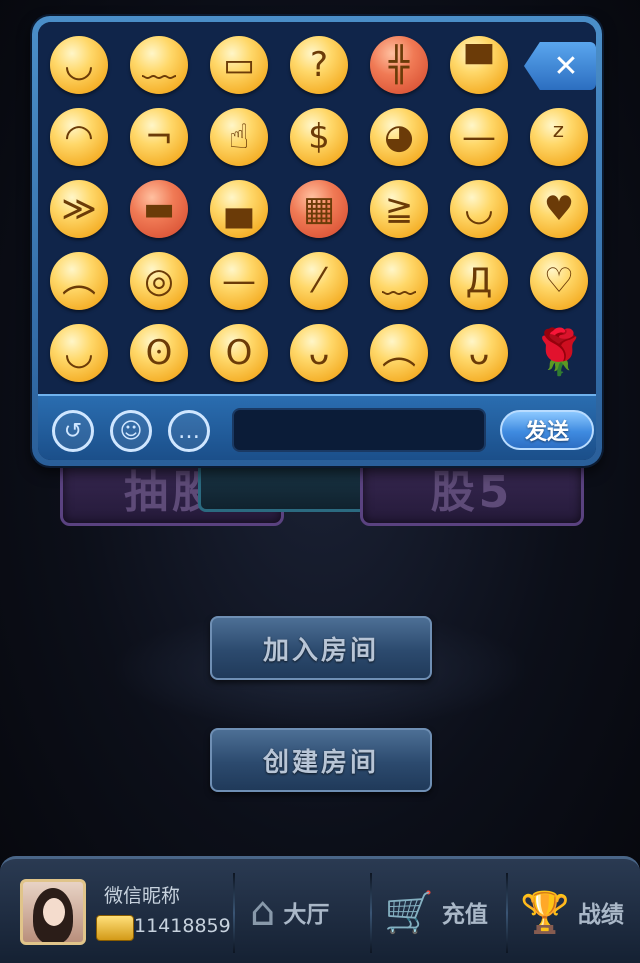 The width and height of the screenshot is (640, 963). I want to click on create-room-button: 创建房间, so click(321, 760).